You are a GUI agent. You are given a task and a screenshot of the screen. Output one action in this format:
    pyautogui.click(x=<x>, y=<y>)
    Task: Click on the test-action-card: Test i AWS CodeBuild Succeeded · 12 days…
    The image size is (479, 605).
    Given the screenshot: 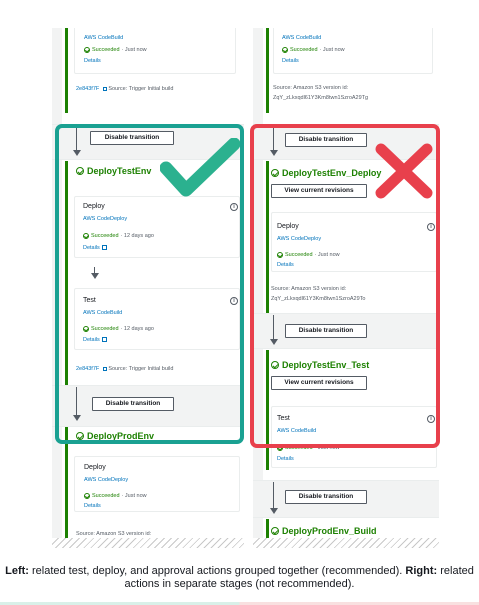 What is the action you would take?
    pyautogui.click(x=157, y=319)
    